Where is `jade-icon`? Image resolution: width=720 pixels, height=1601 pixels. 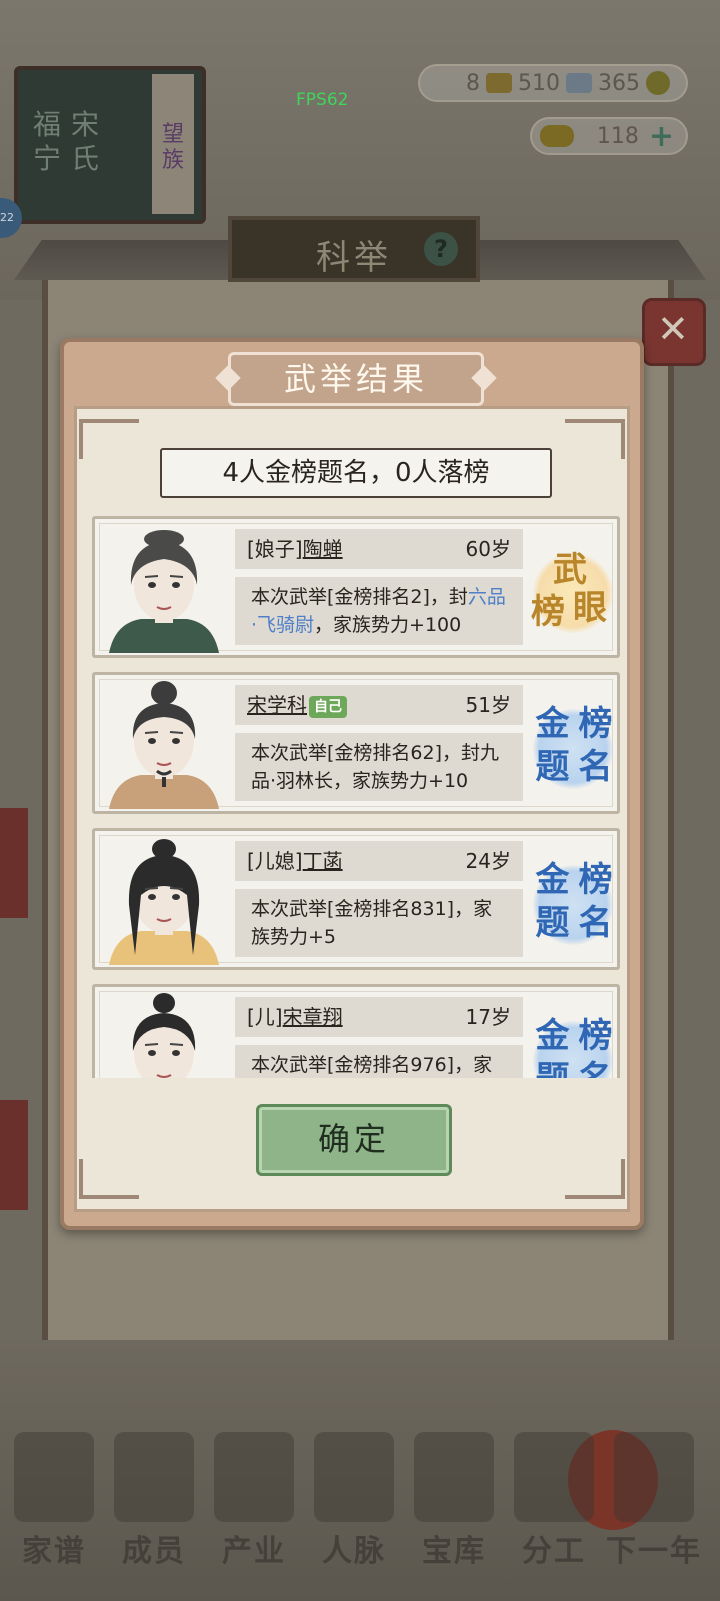 jade-icon is located at coordinates (499, 83).